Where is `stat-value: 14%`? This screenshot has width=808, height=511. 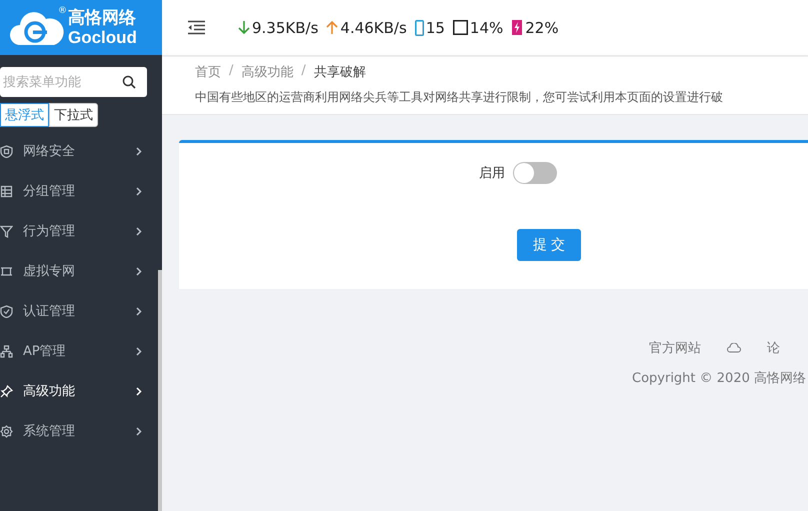
stat-value: 14% is located at coordinates (487, 27).